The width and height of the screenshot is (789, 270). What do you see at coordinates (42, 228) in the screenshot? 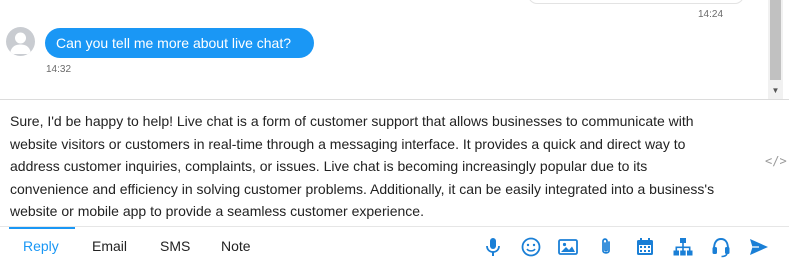
I see `active-tab-underline` at bounding box center [42, 228].